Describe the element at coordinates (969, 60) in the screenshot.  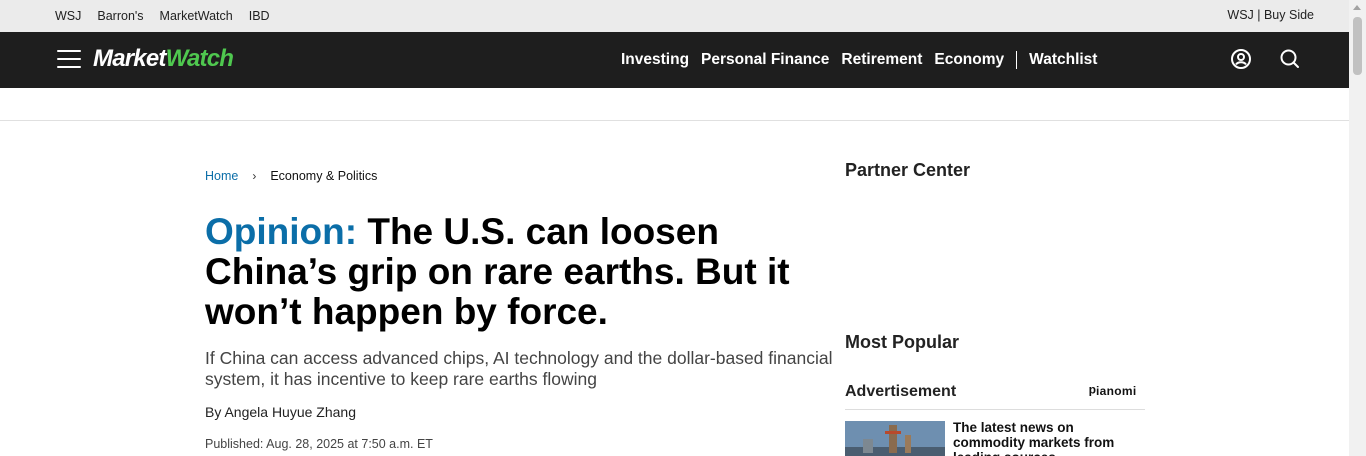
I see `nav-item-economy: Economy` at that location.